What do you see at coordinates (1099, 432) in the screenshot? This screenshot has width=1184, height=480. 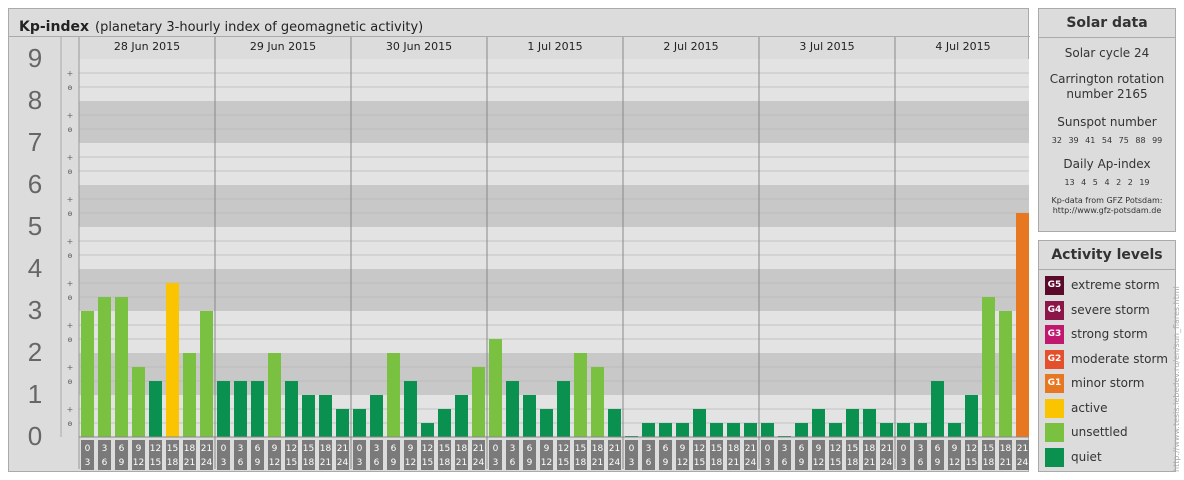 I see `activity-level-label: unsettled` at bounding box center [1099, 432].